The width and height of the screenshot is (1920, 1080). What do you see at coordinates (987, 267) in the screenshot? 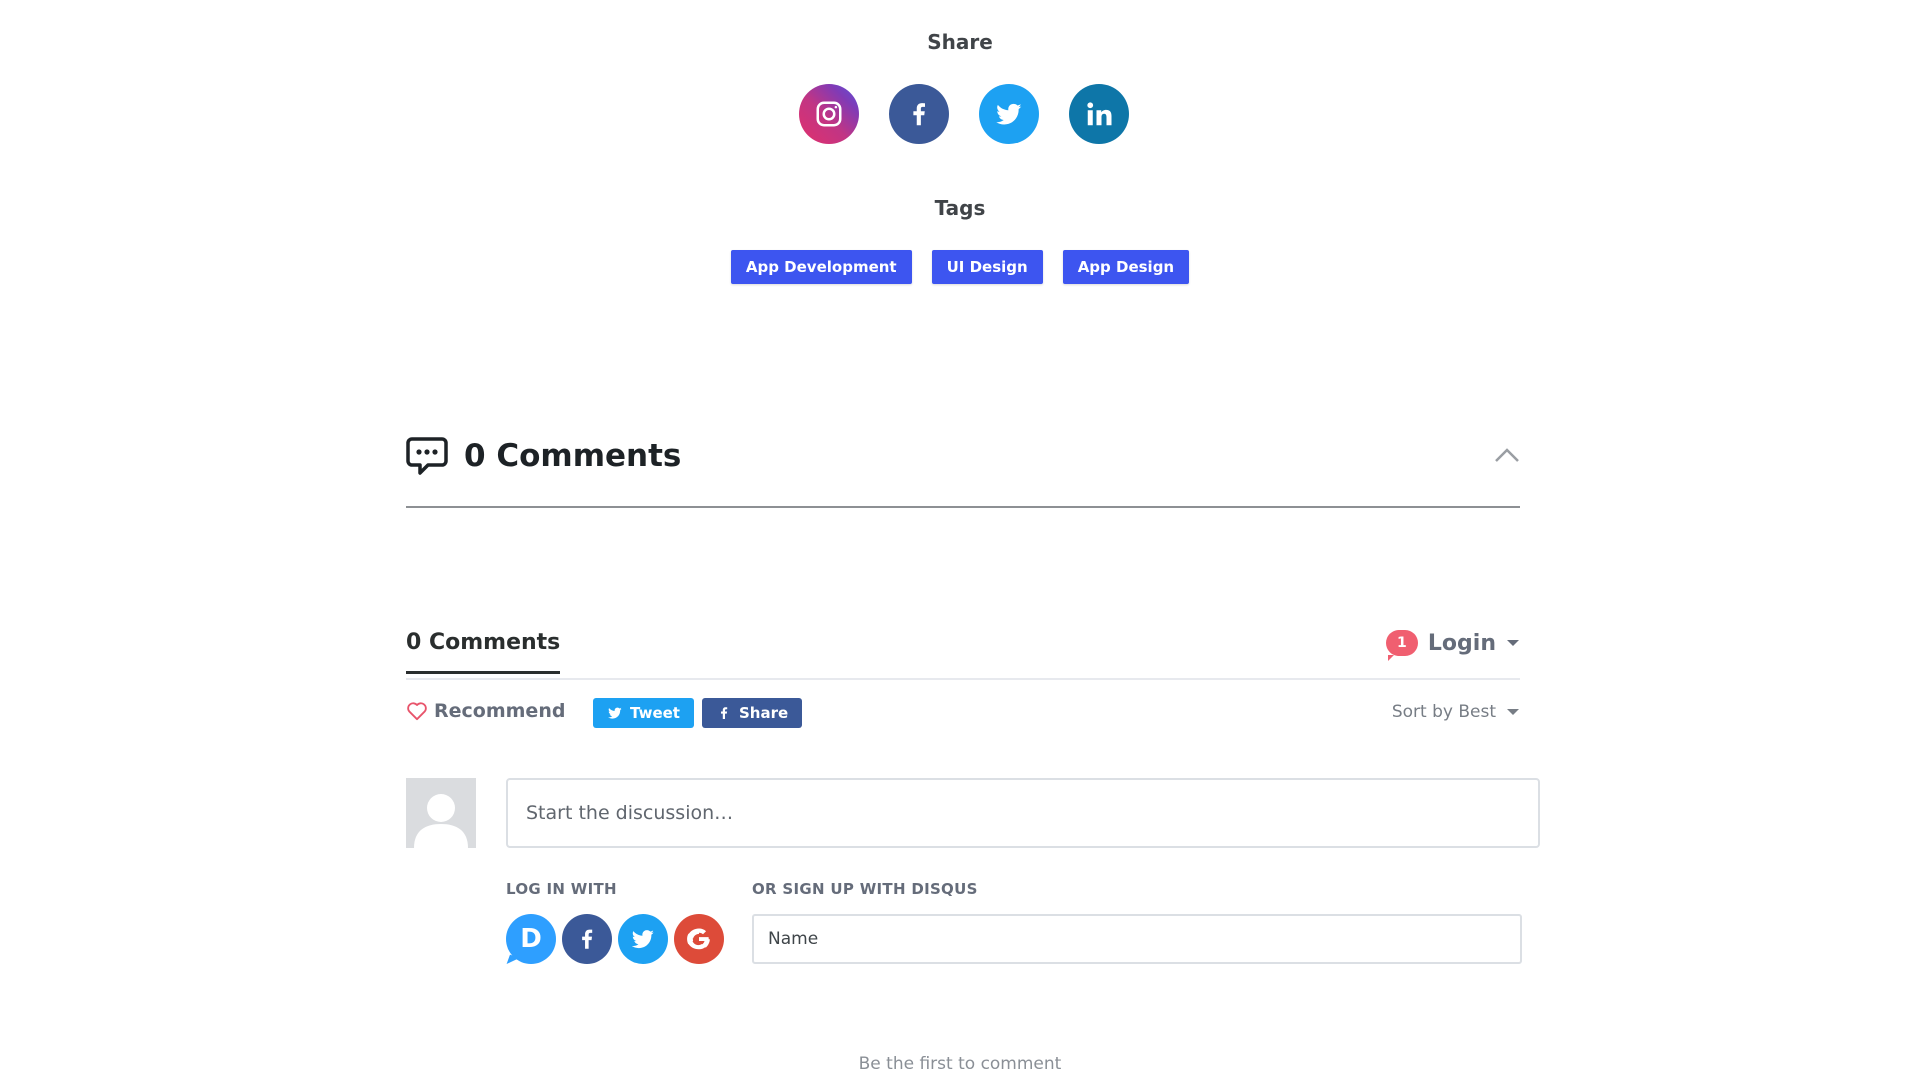
I see `tag-ui-design: UI Design` at bounding box center [987, 267].